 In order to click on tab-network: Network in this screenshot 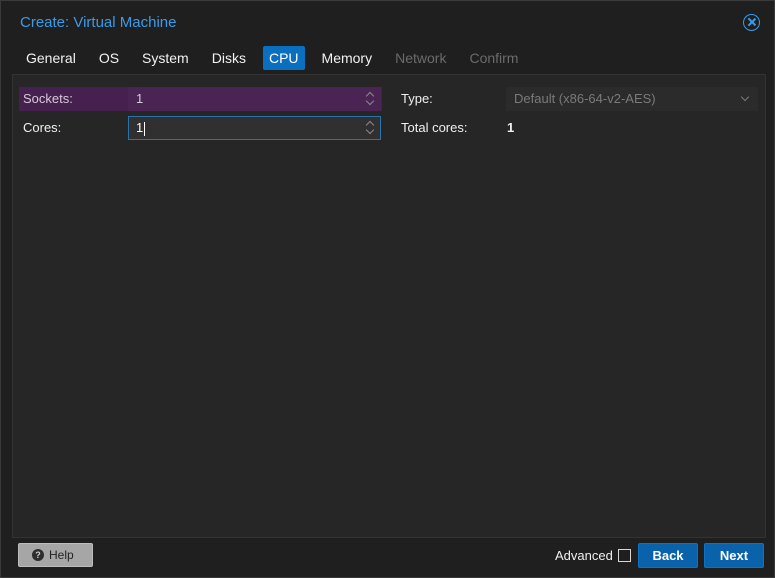, I will do `click(421, 58)`.